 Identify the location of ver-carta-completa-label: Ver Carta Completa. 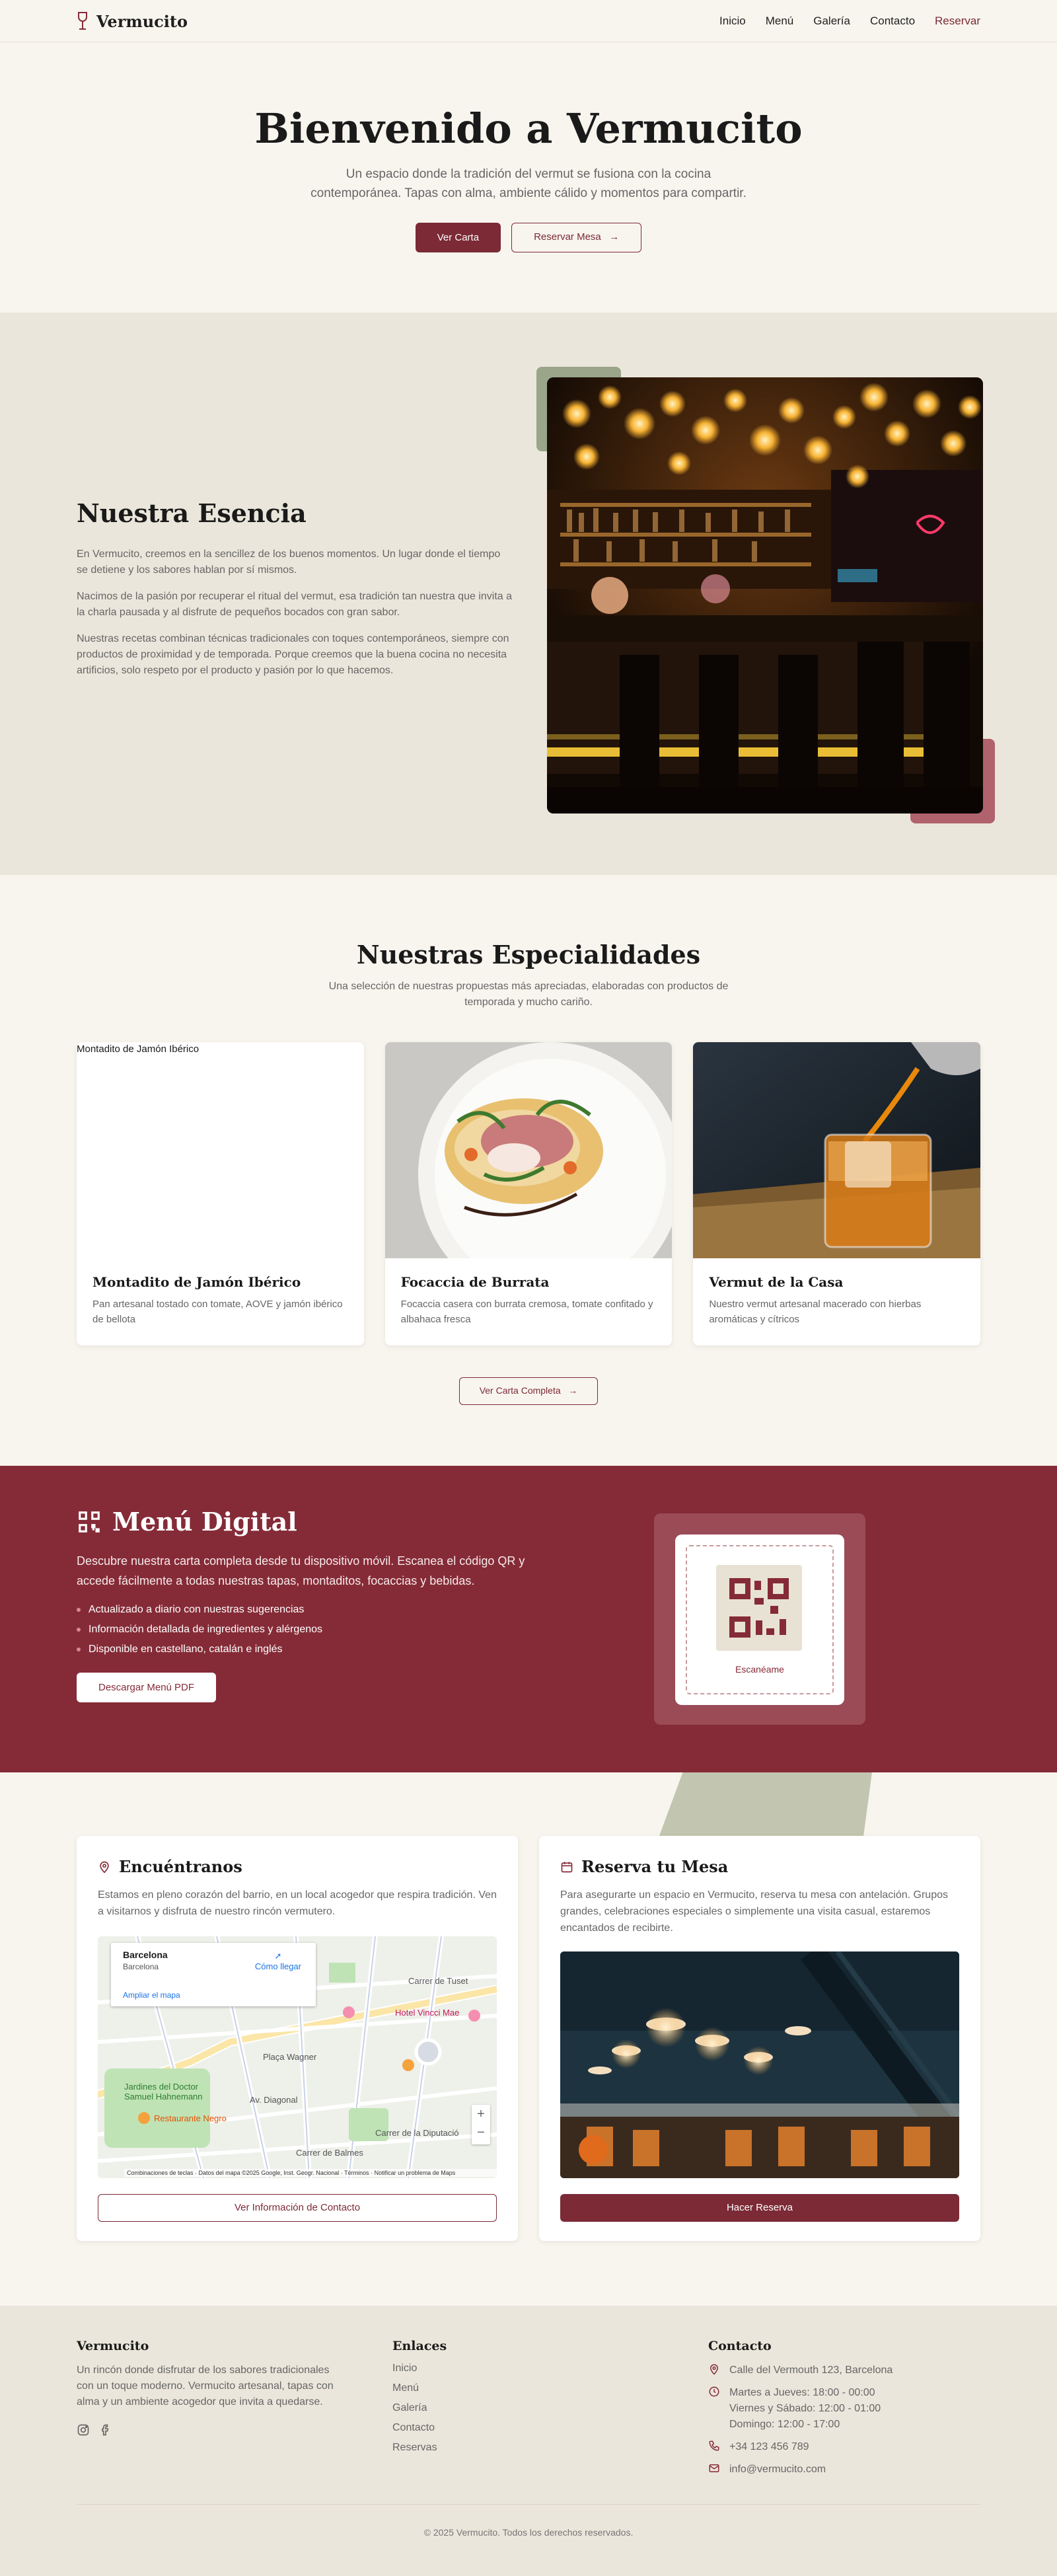
(520, 1390).